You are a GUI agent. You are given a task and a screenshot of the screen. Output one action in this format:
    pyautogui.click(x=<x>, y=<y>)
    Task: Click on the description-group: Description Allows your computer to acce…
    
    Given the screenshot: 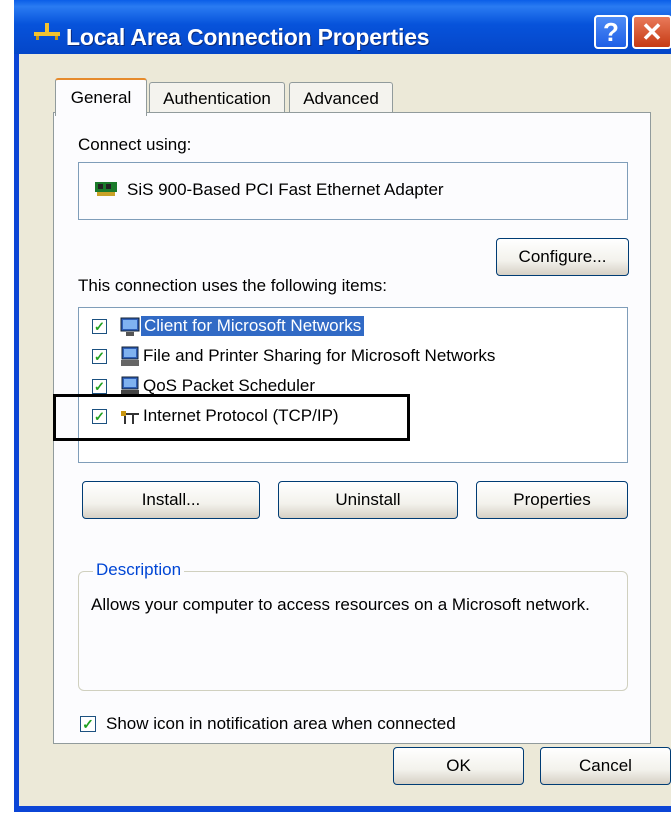 What is the action you would take?
    pyautogui.click(x=353, y=625)
    